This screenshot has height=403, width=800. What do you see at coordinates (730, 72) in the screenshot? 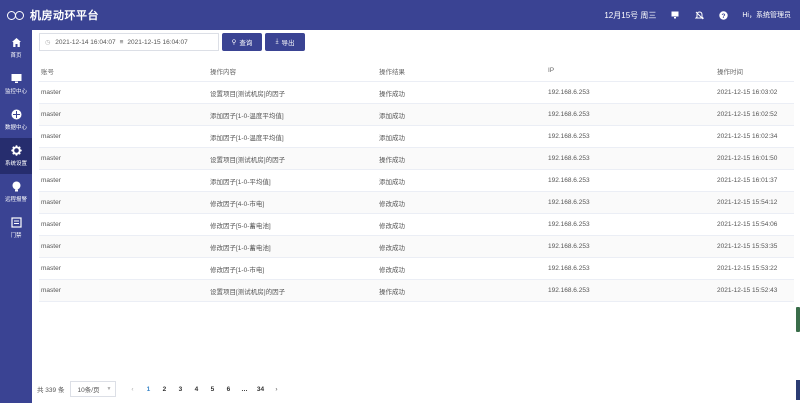
I see `column-header: 操作时间` at bounding box center [730, 72].